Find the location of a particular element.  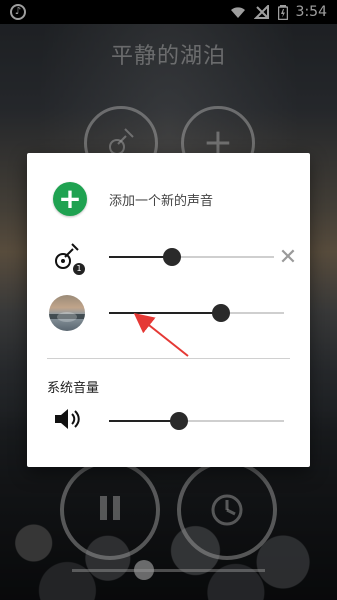

system-volume-thumb is located at coordinates (179, 421).